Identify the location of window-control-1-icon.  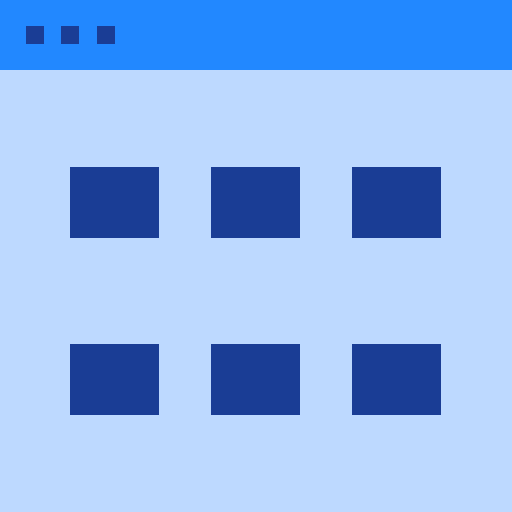
(35, 35).